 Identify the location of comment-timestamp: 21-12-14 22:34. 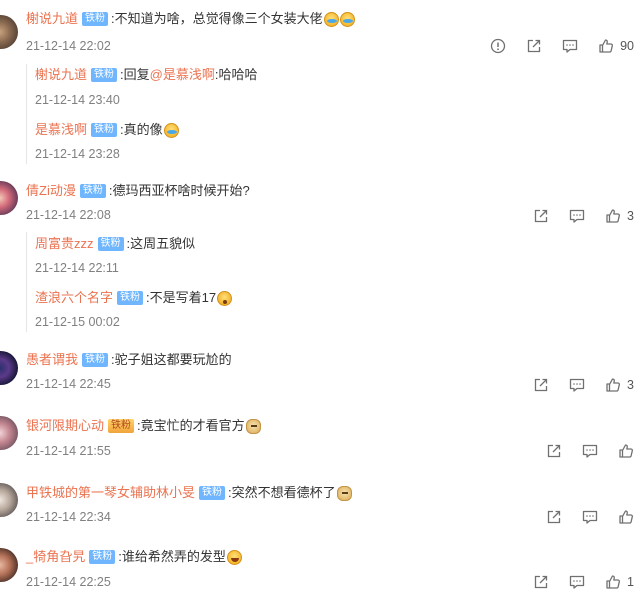
(68, 517).